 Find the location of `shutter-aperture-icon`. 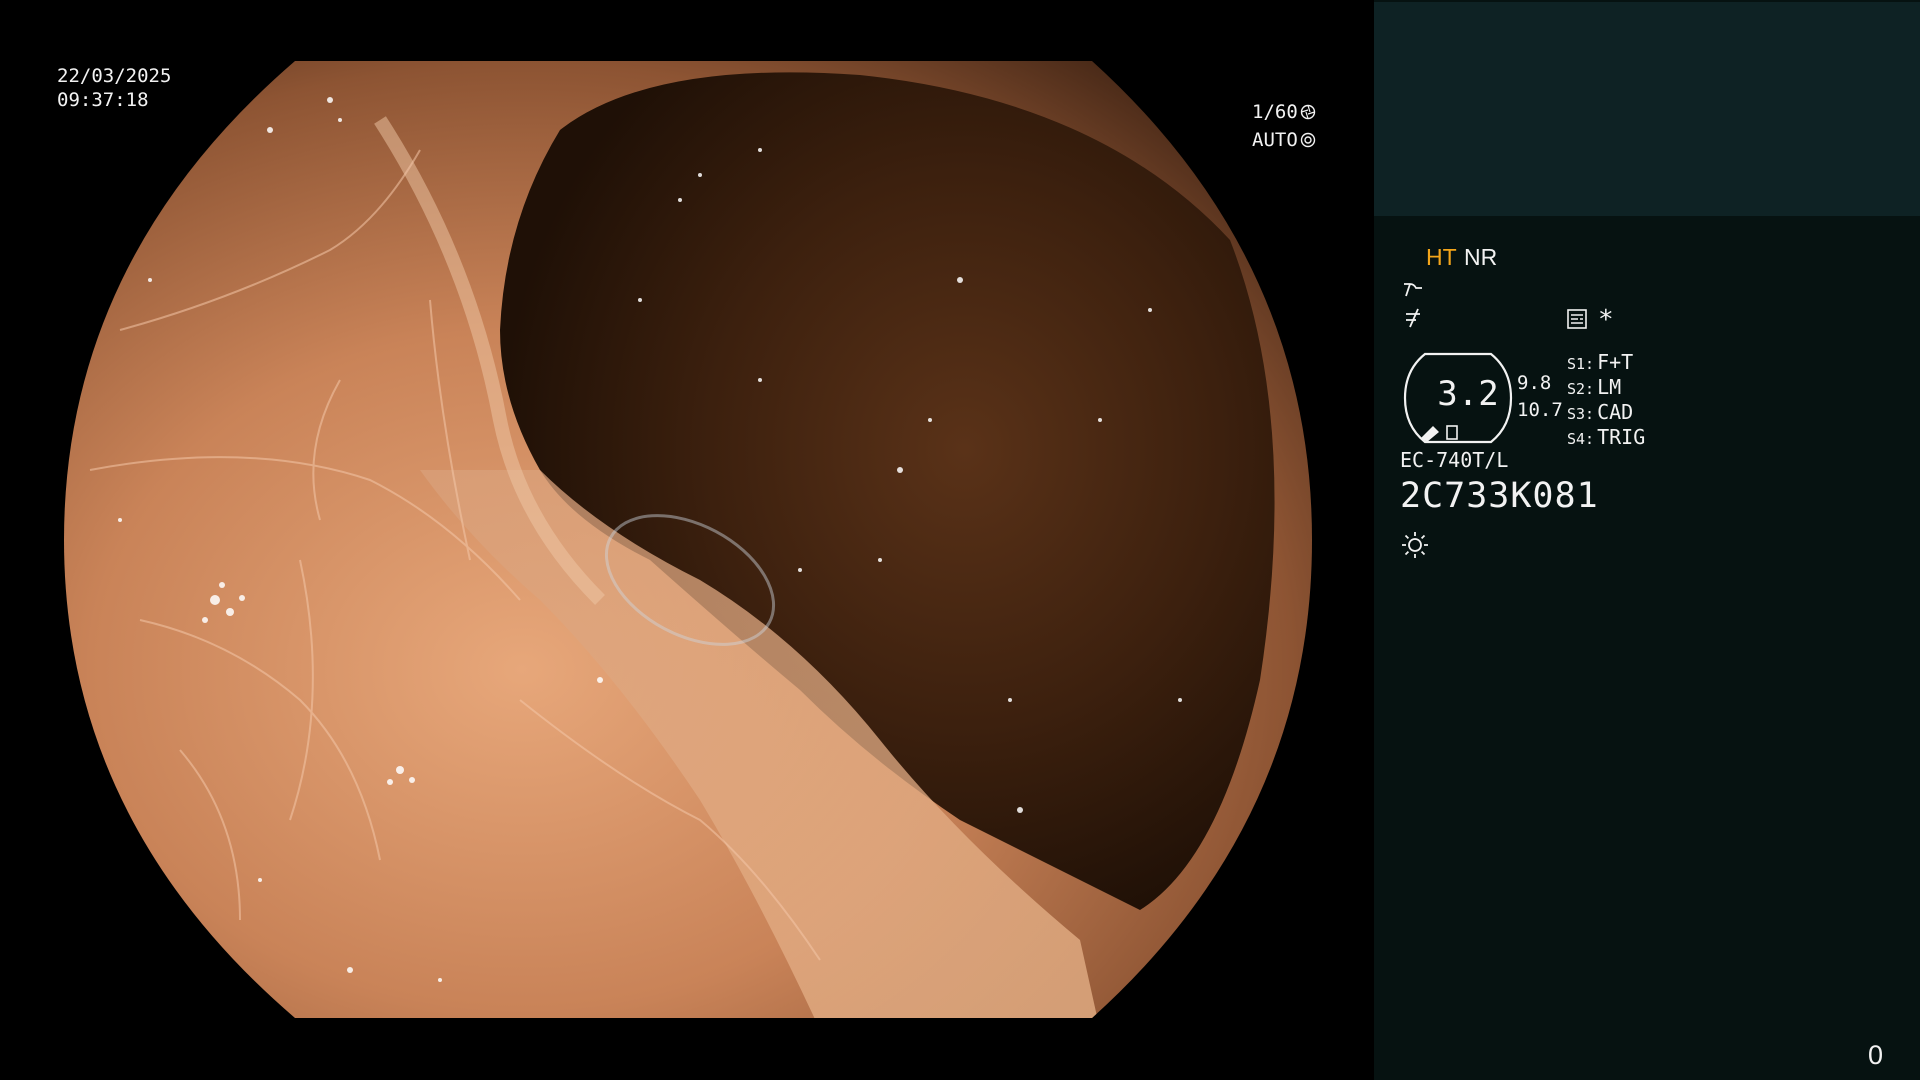

shutter-aperture-icon is located at coordinates (1307, 112).